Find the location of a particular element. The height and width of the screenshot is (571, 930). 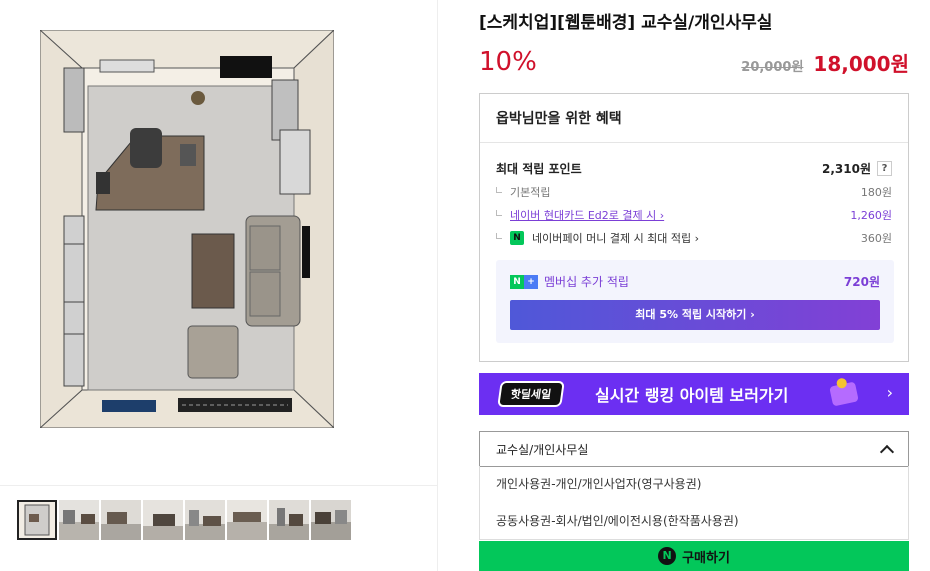

naver-plus-icon: N + is located at coordinates (524, 281).